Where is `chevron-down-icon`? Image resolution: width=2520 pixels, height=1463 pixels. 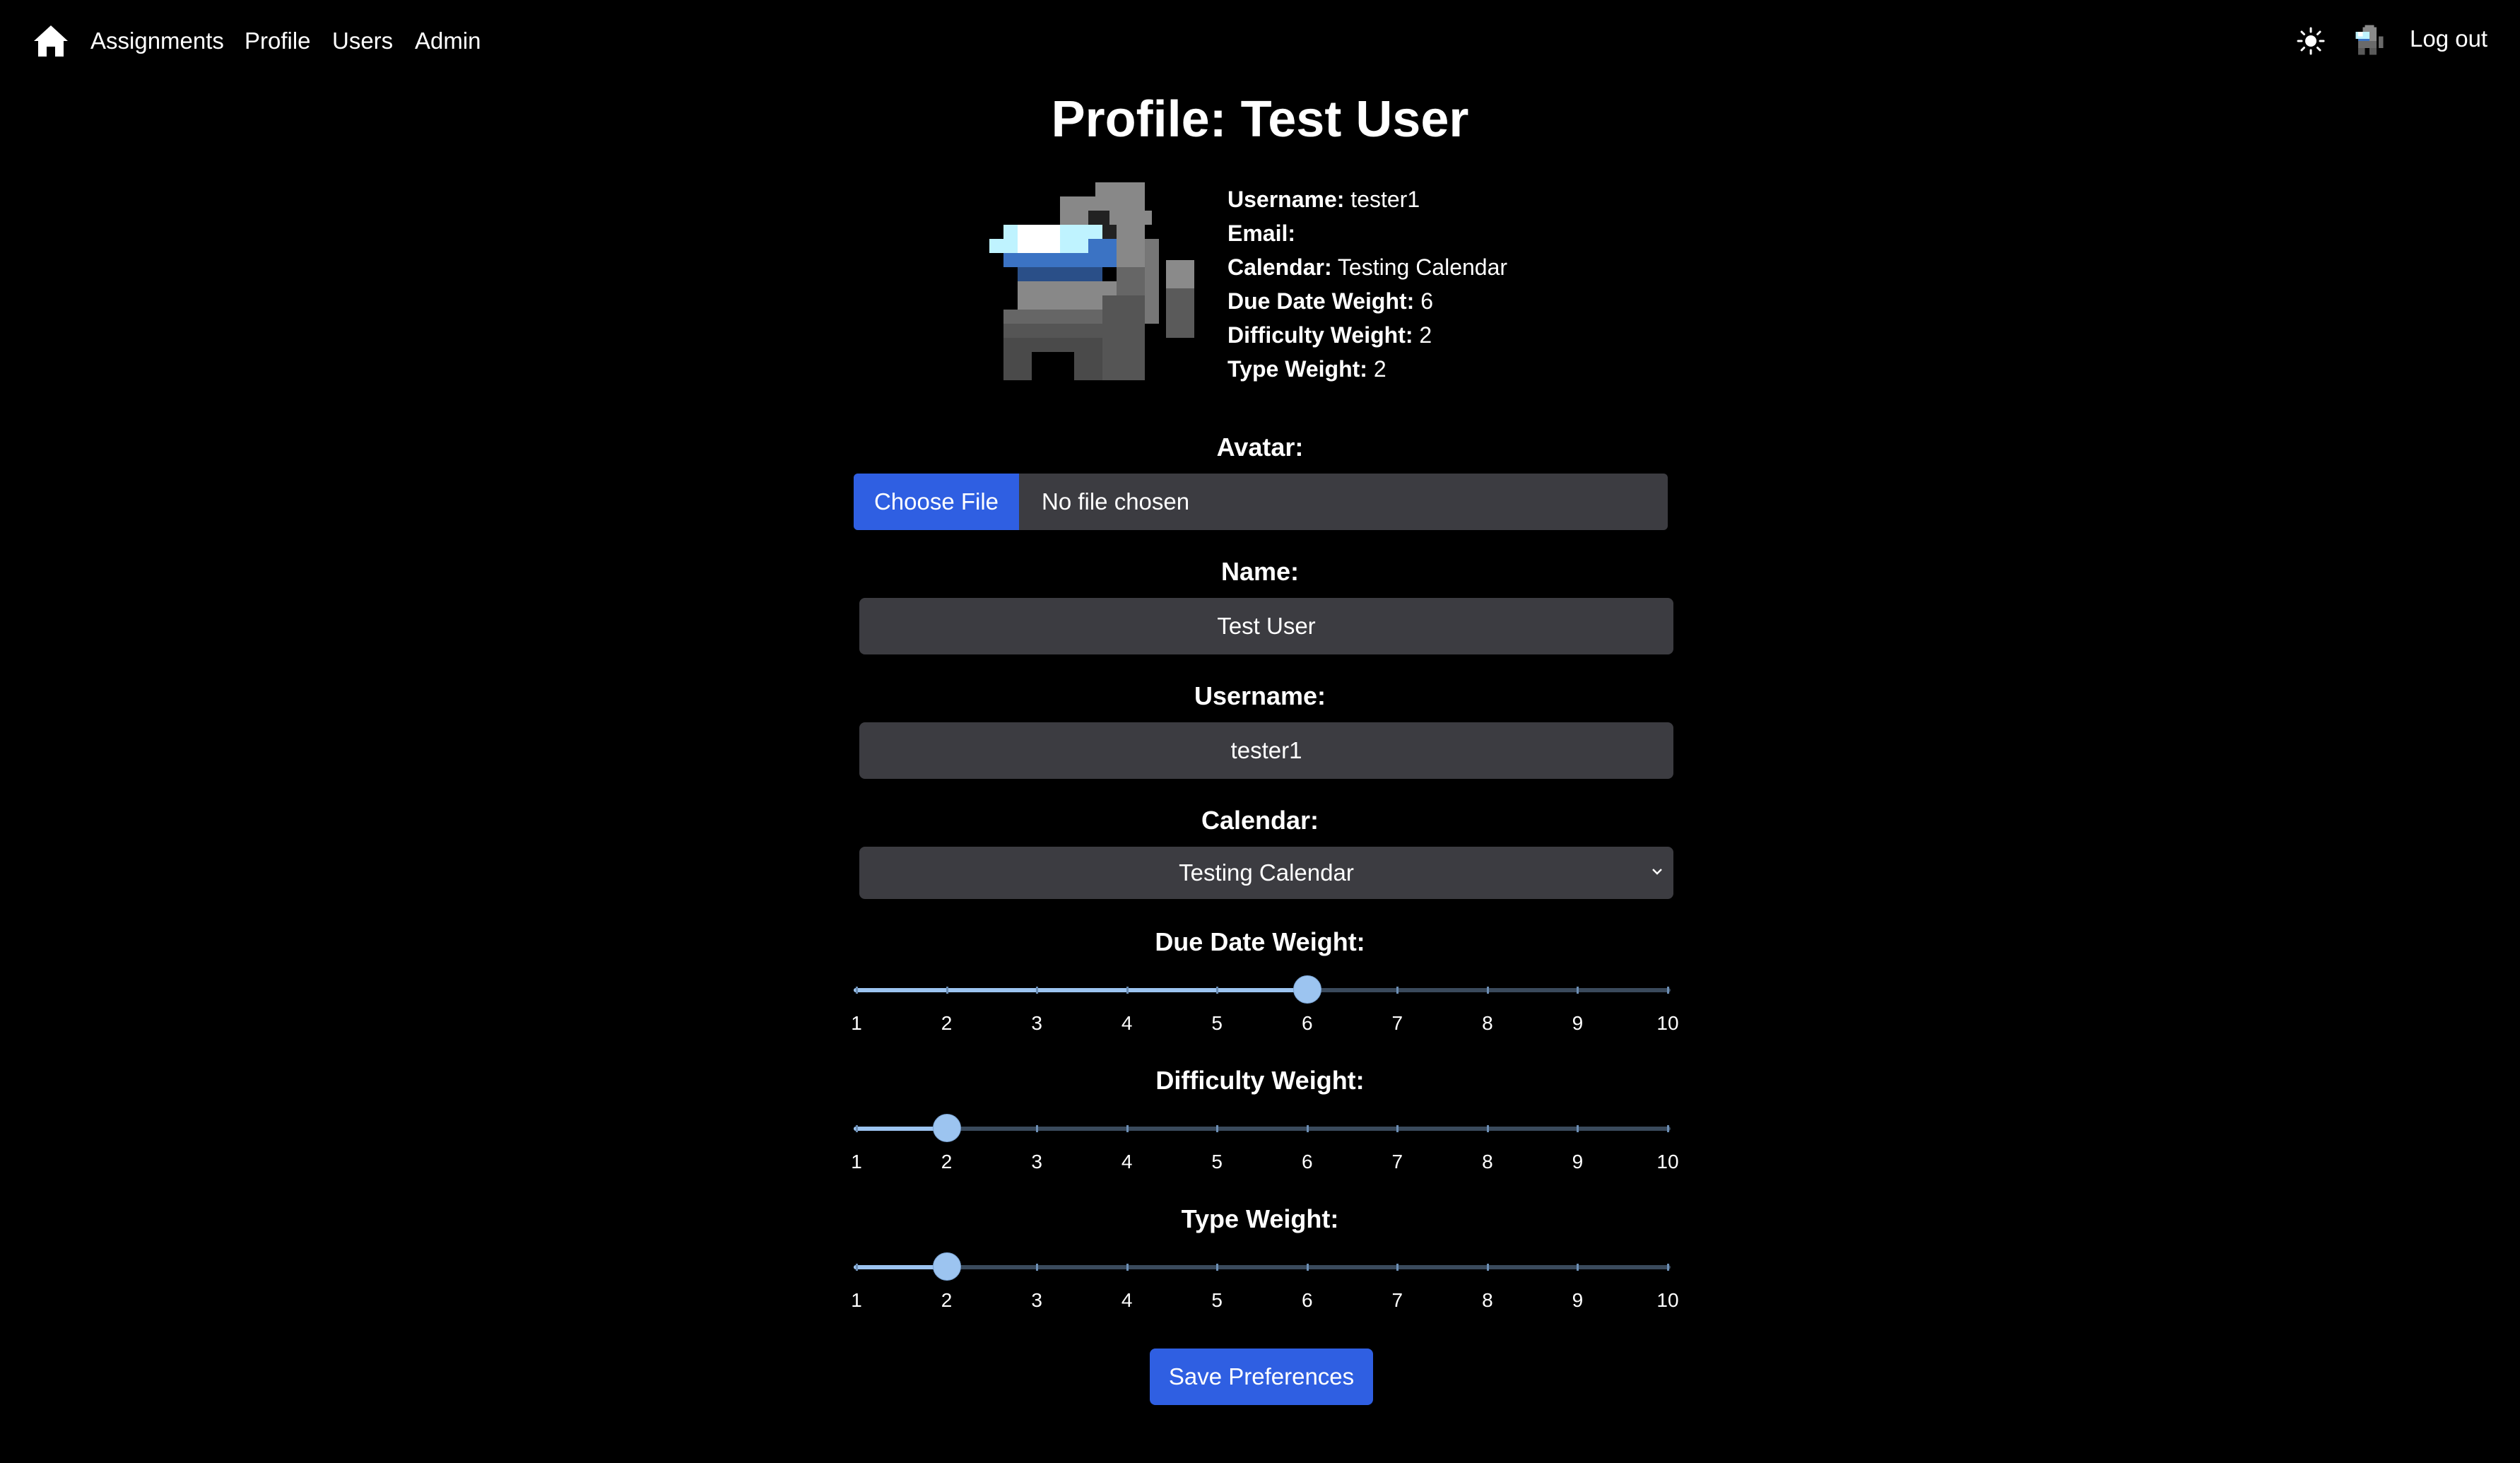 chevron-down-icon is located at coordinates (1657, 872).